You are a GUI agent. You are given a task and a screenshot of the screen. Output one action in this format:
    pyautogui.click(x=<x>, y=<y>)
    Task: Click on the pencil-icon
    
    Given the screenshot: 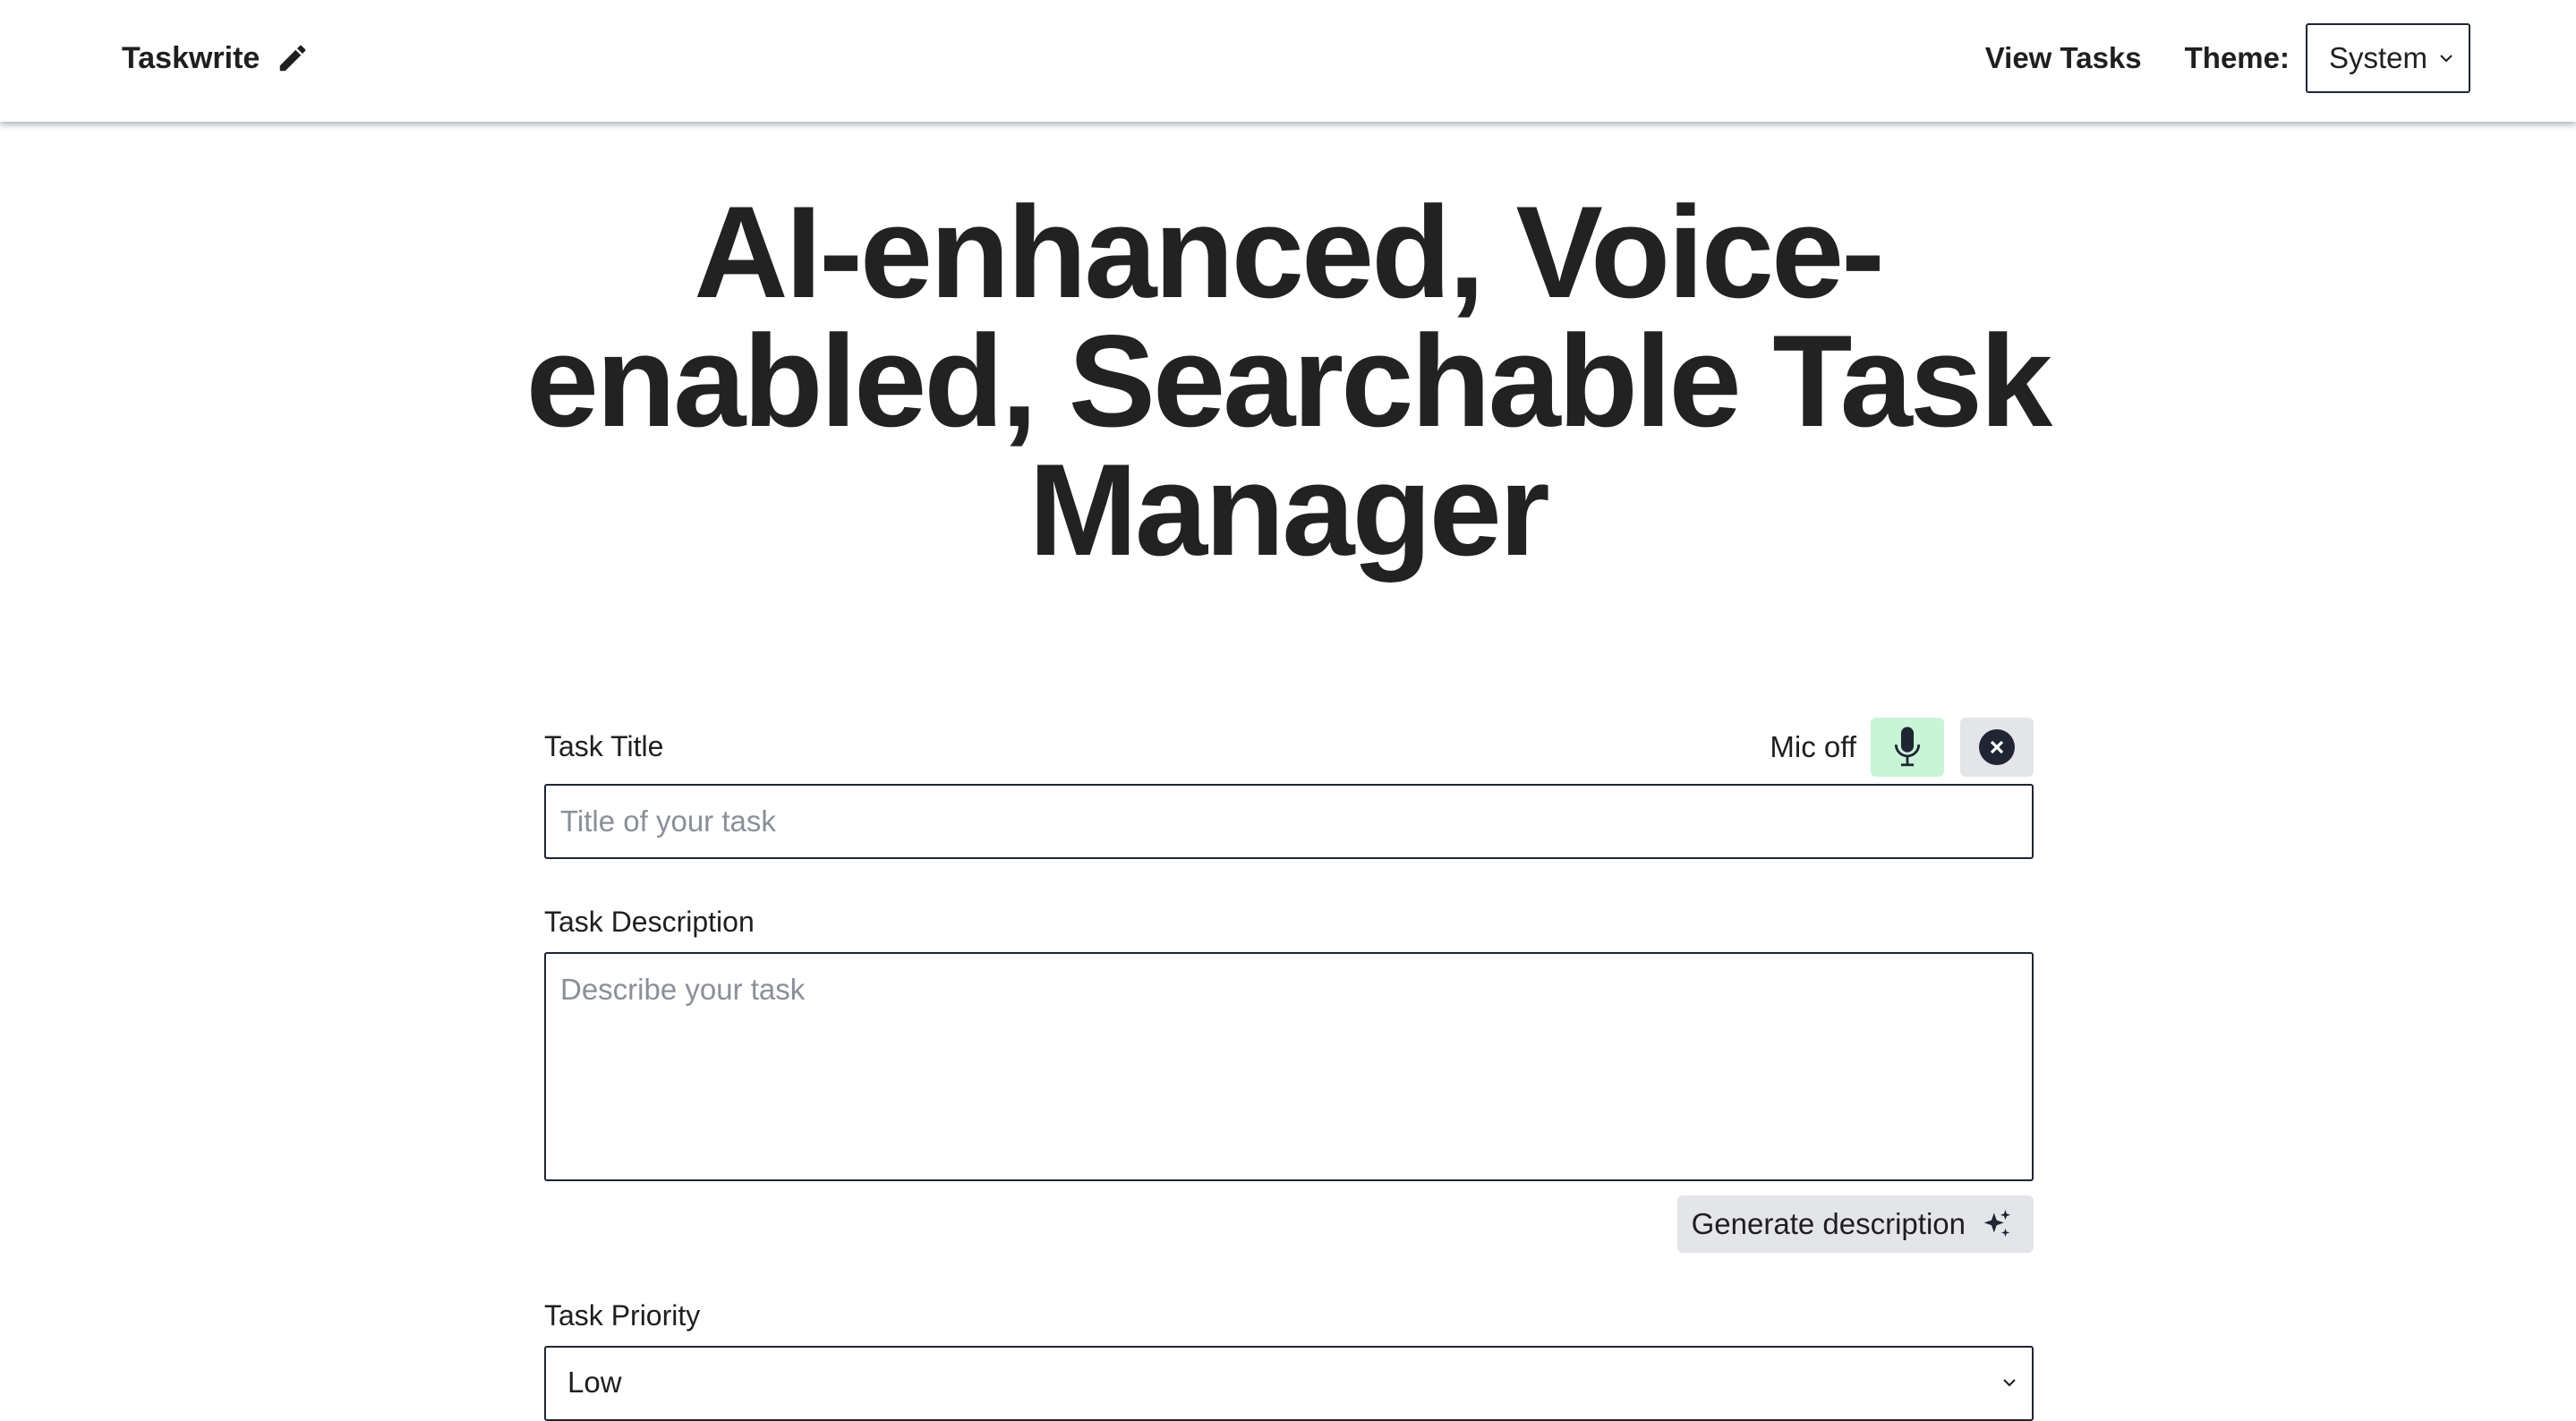 What is the action you would take?
    pyautogui.click(x=293, y=58)
    